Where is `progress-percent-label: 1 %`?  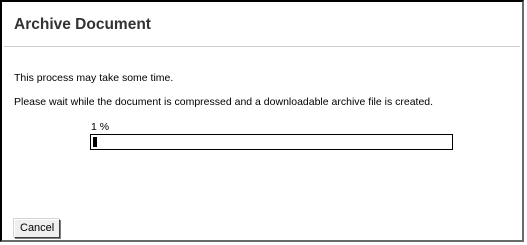
progress-percent-label: 1 % is located at coordinates (100, 127).